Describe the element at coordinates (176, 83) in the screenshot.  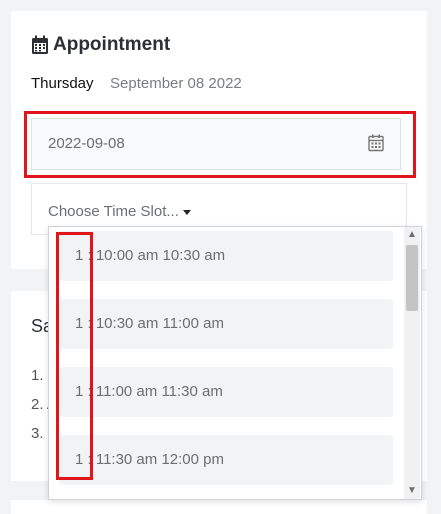
I see `appointment-date-text: September 08 2022` at that location.